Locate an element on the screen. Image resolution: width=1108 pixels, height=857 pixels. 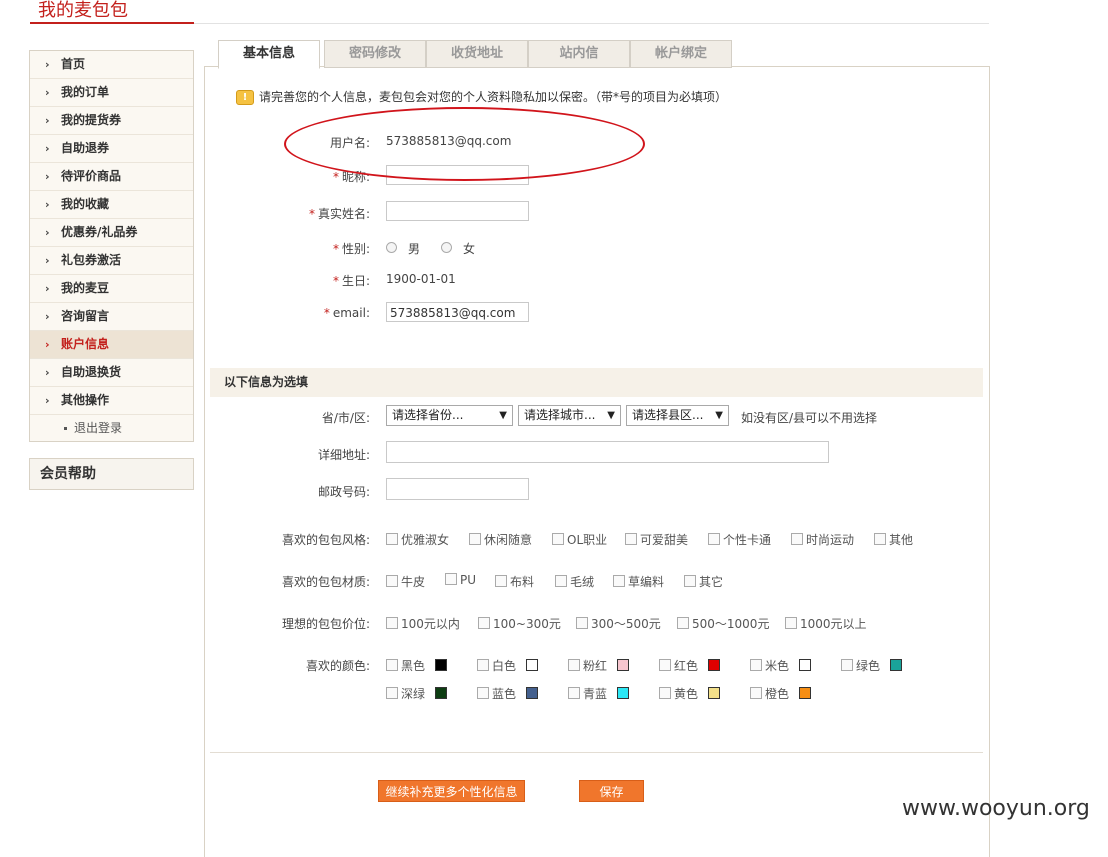
annotation-oval is located at coordinates (464, 144).